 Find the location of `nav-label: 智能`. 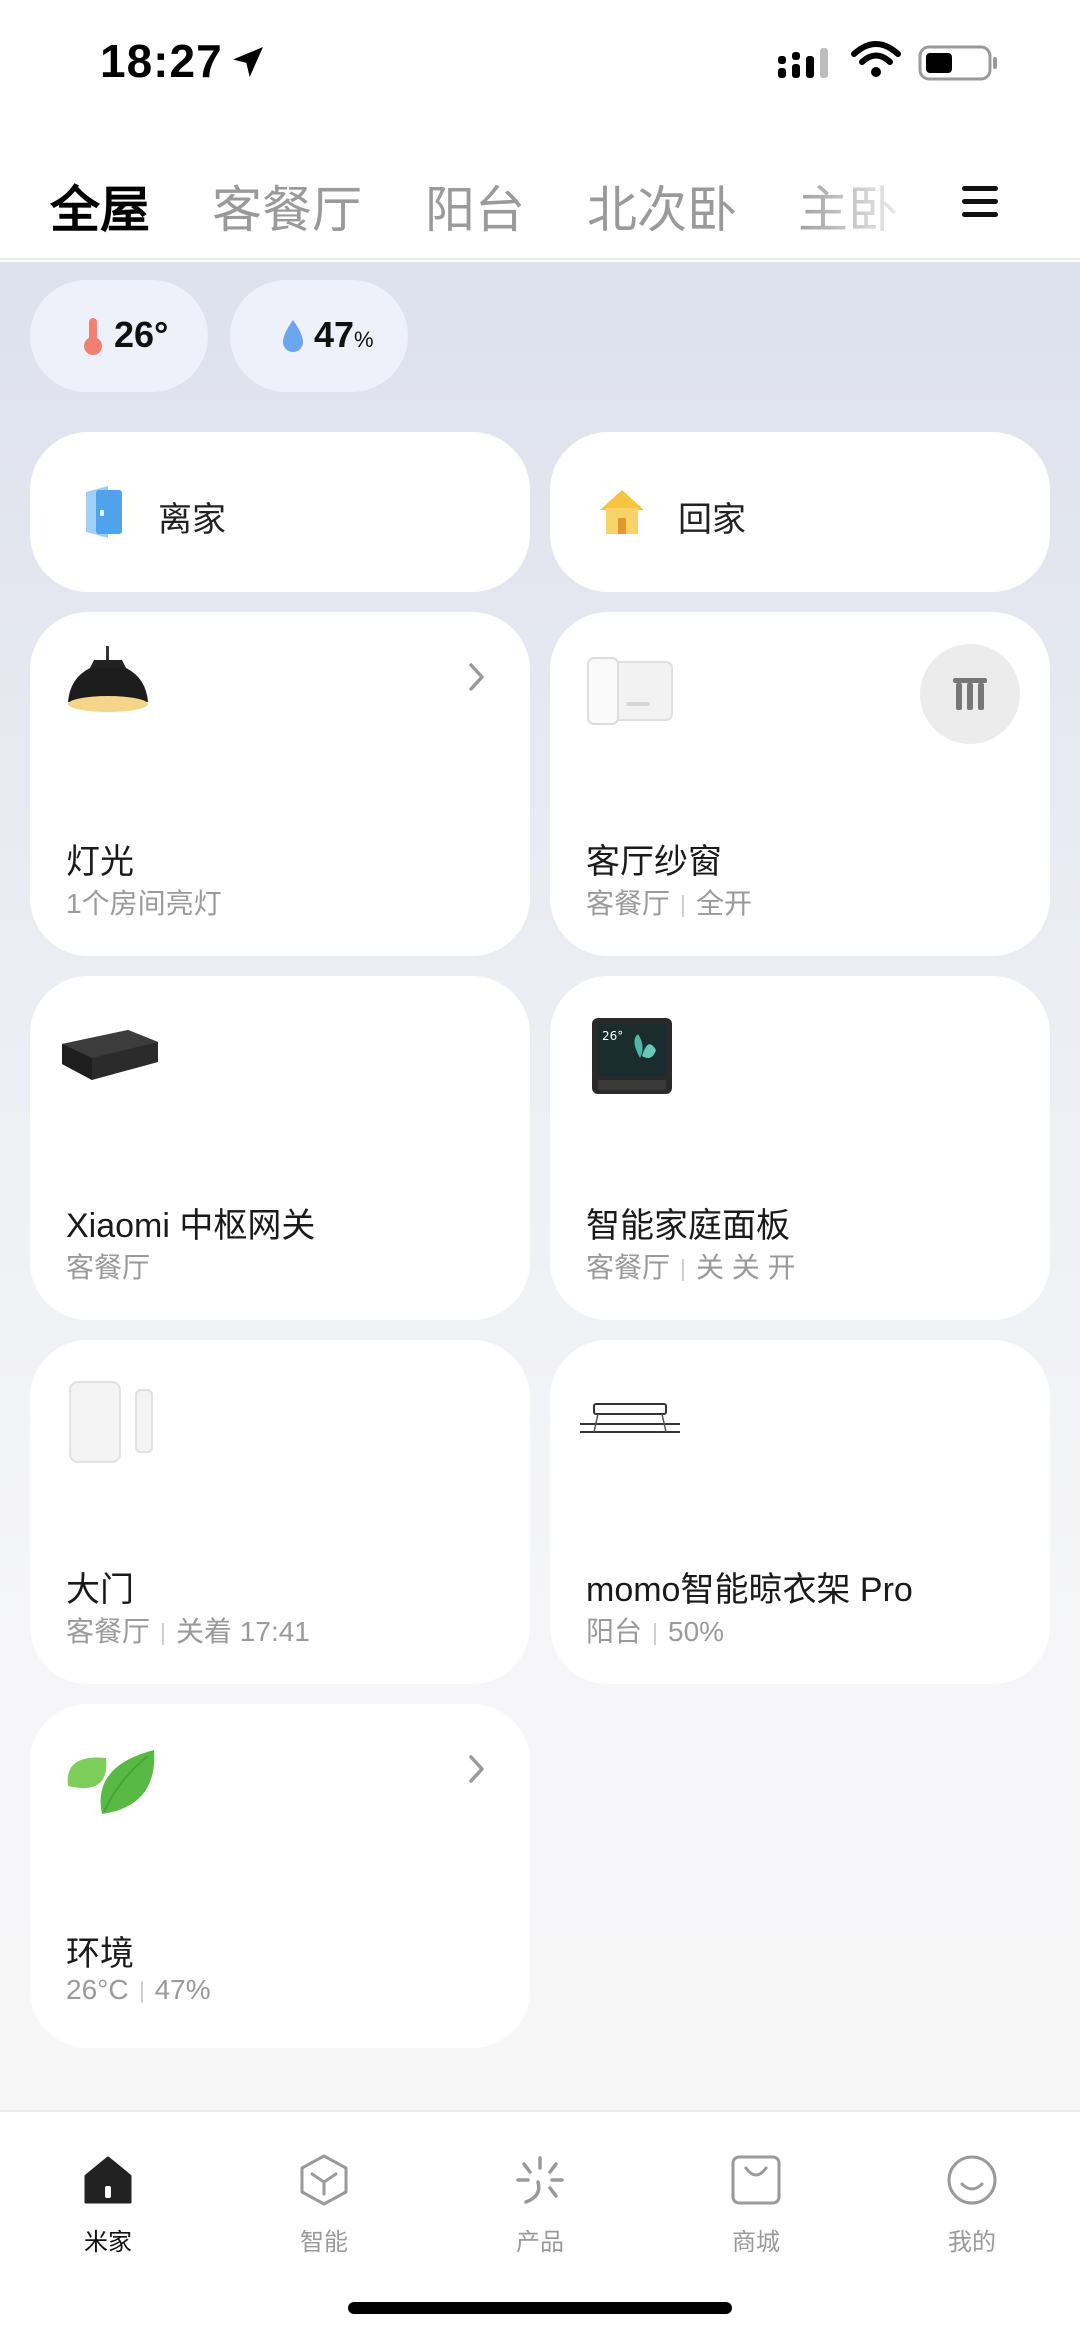

nav-label: 智能 is located at coordinates (324, 2242).